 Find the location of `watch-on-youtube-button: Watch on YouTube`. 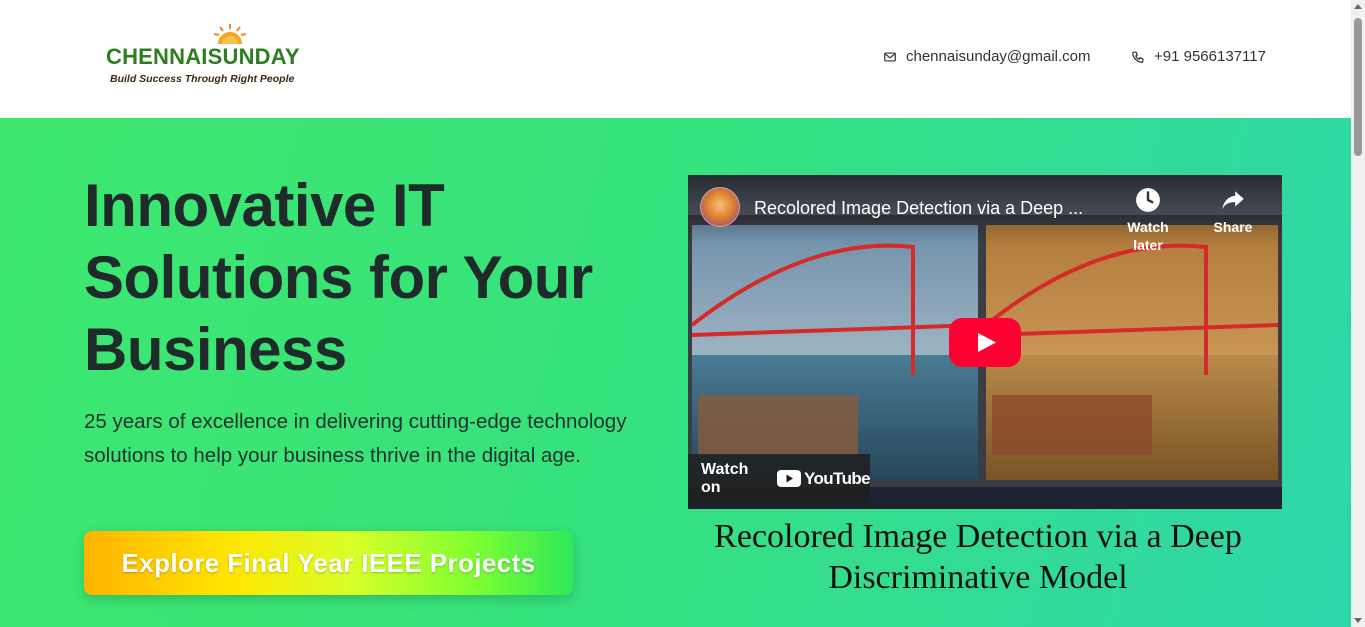

watch-on-youtube-button: Watch on YouTube is located at coordinates (779, 478).